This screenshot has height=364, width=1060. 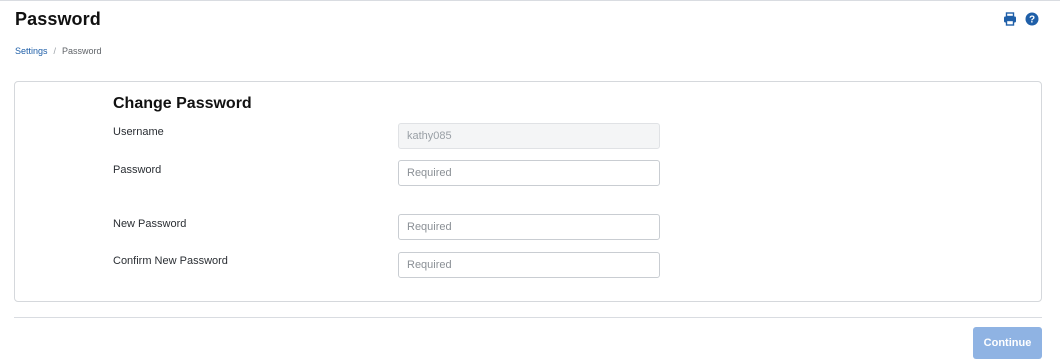 What do you see at coordinates (138, 132) in the screenshot?
I see `username-label: Username` at bounding box center [138, 132].